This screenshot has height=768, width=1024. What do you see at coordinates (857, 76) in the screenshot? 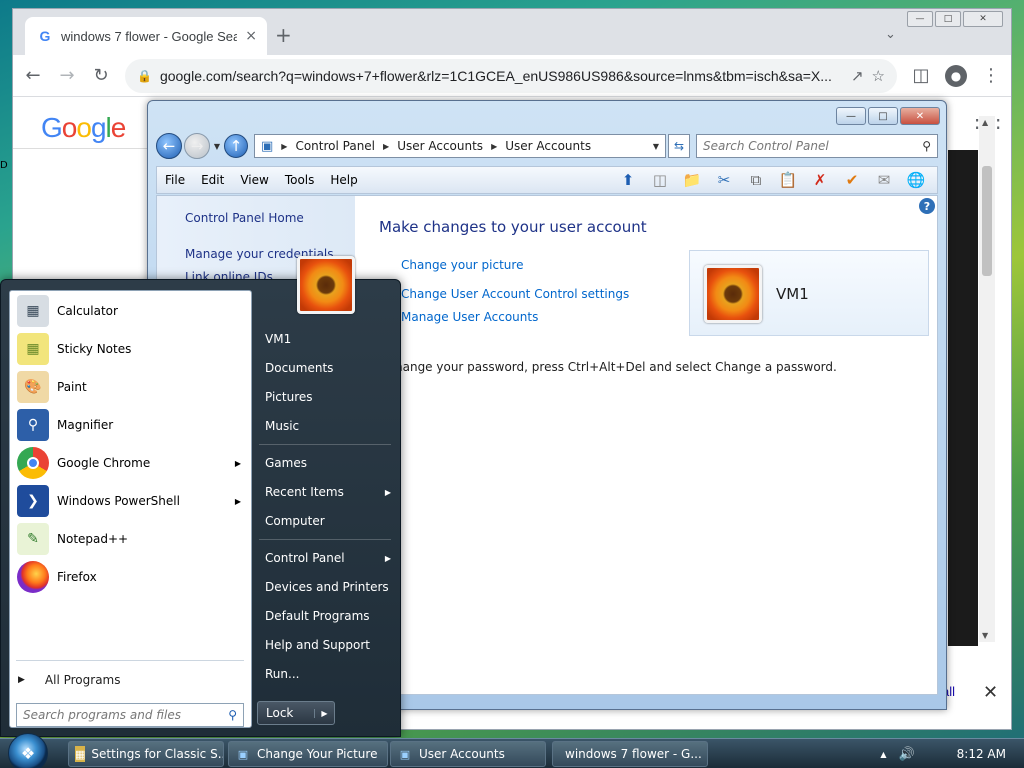
I see `share-icon: ↗` at bounding box center [857, 76].